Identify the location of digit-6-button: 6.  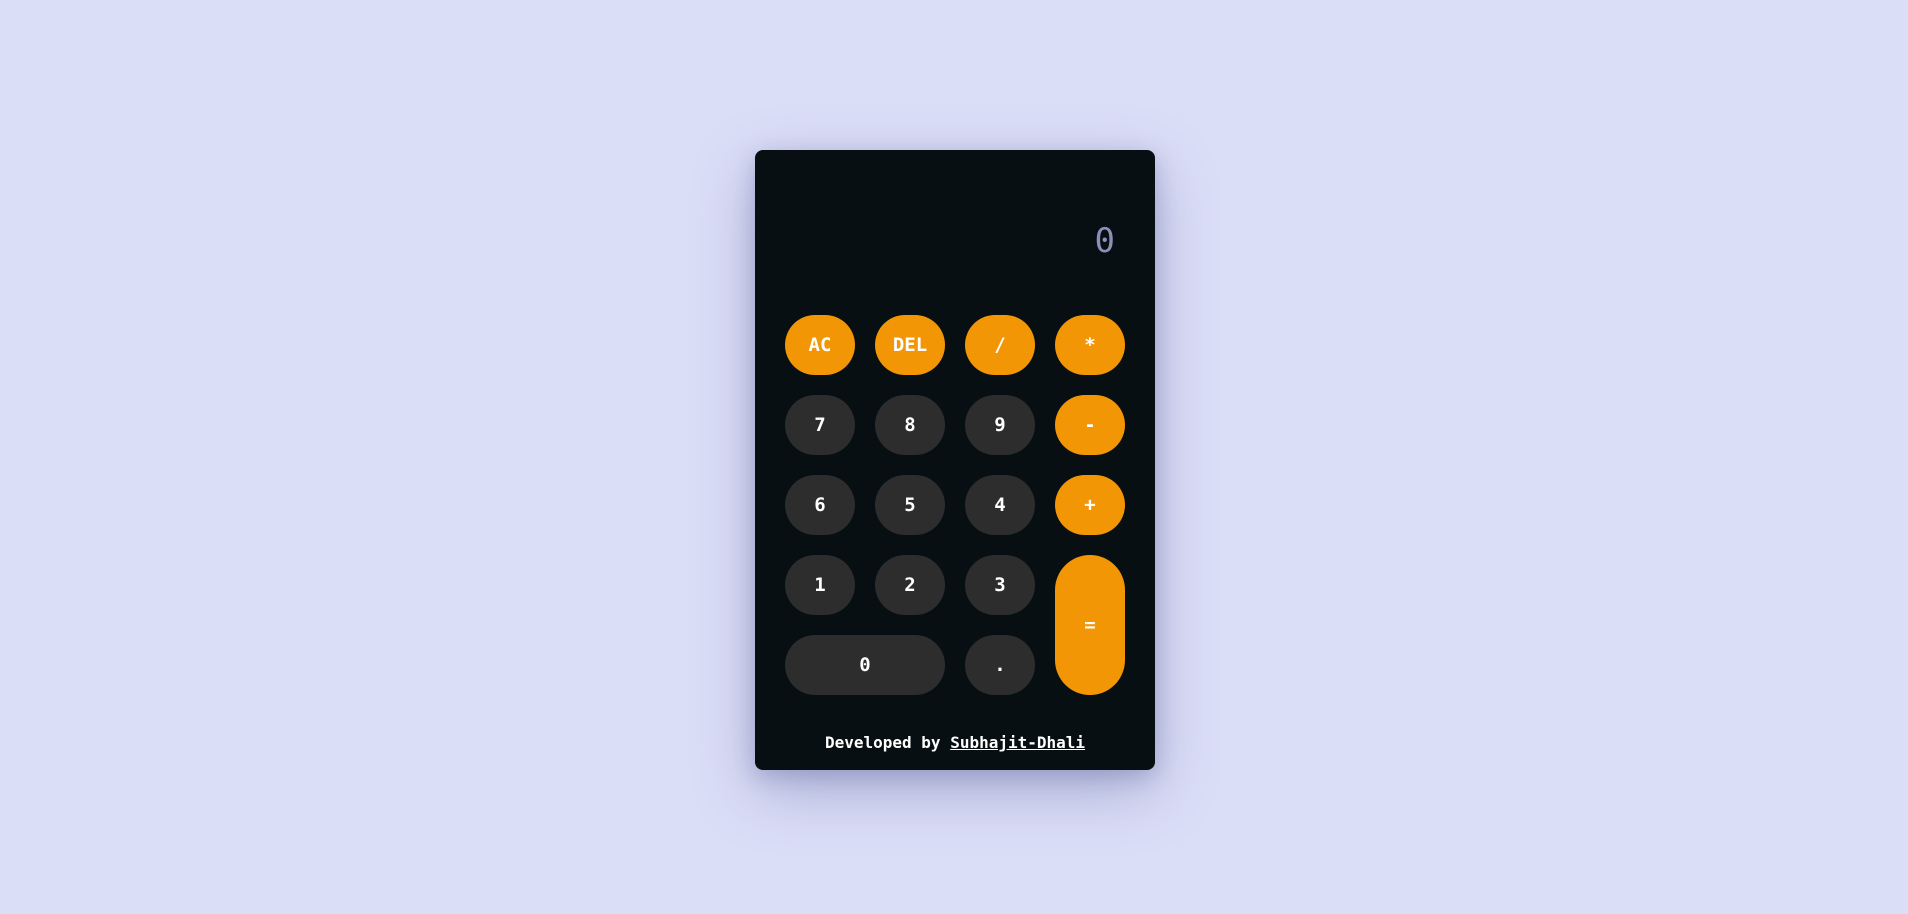
(820, 505).